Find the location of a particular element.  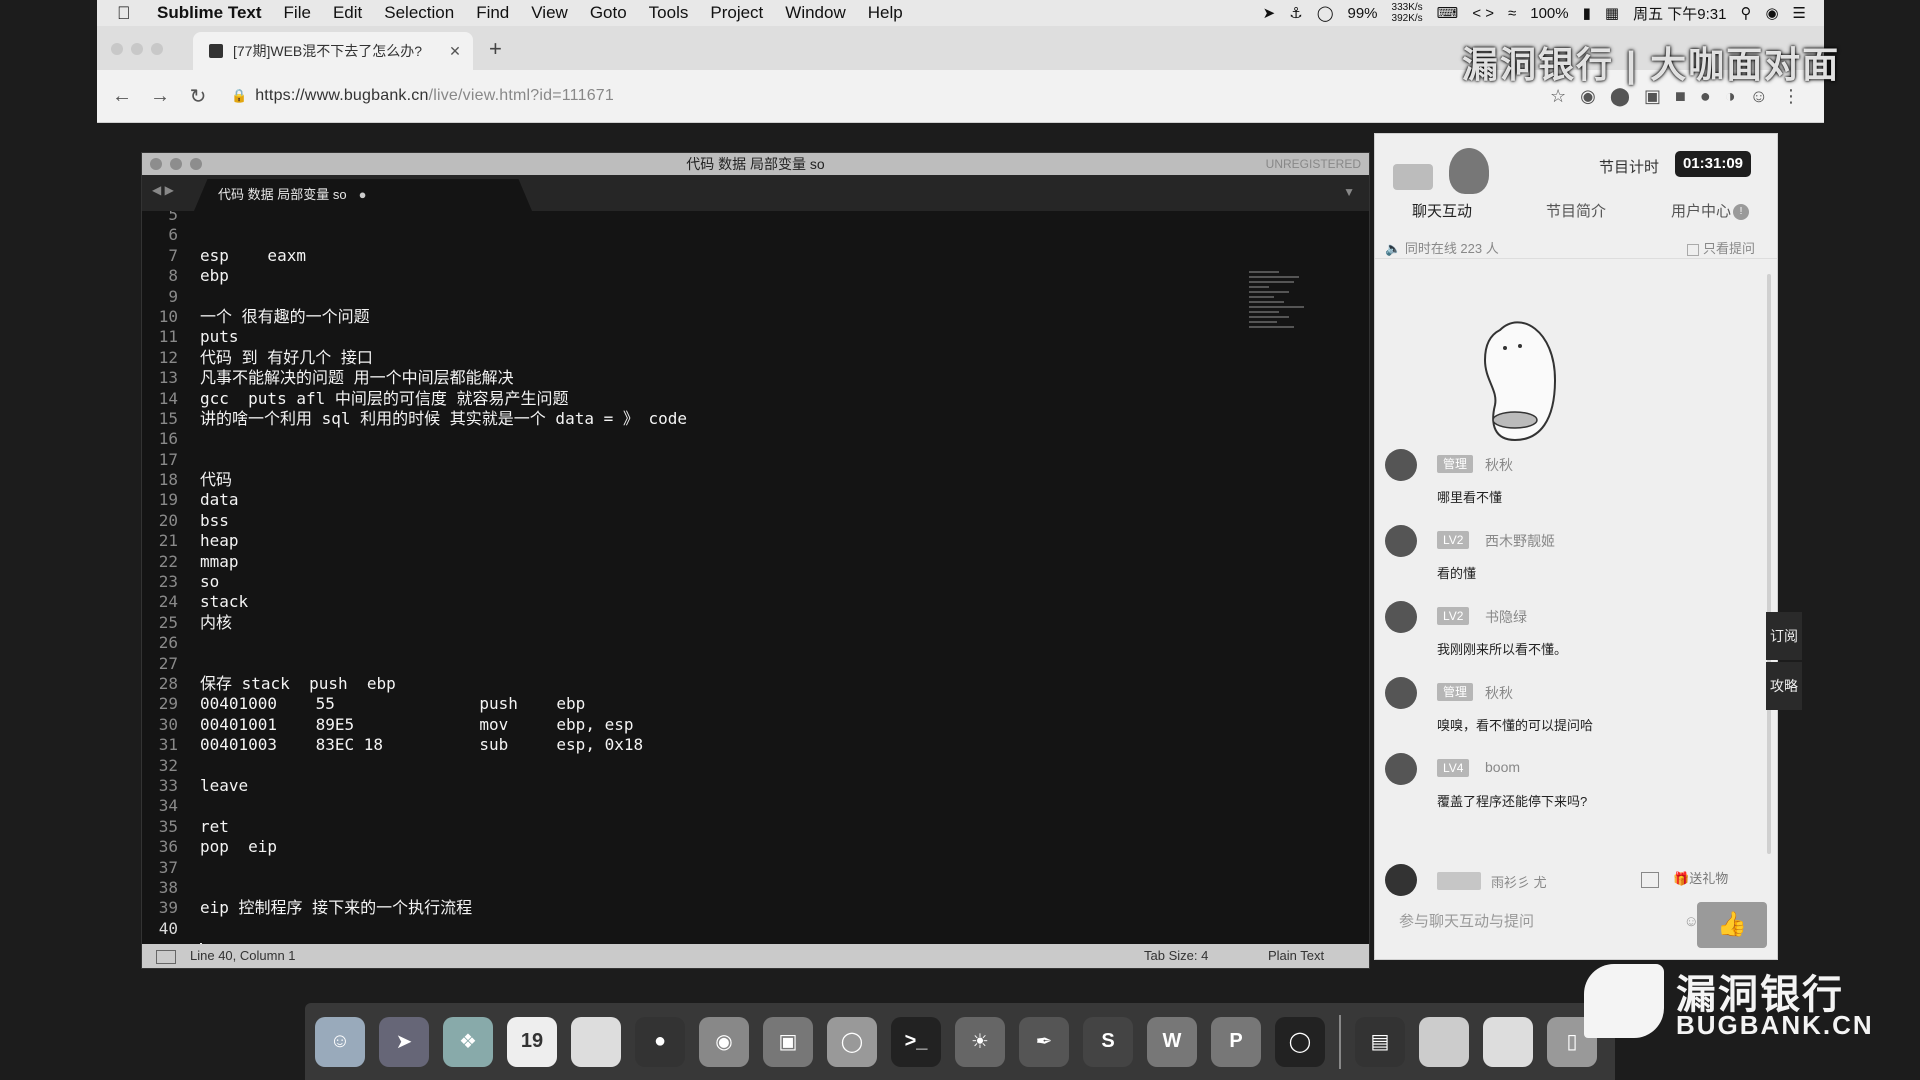

teamviewer-icon: ▣ is located at coordinates (788, 1041).